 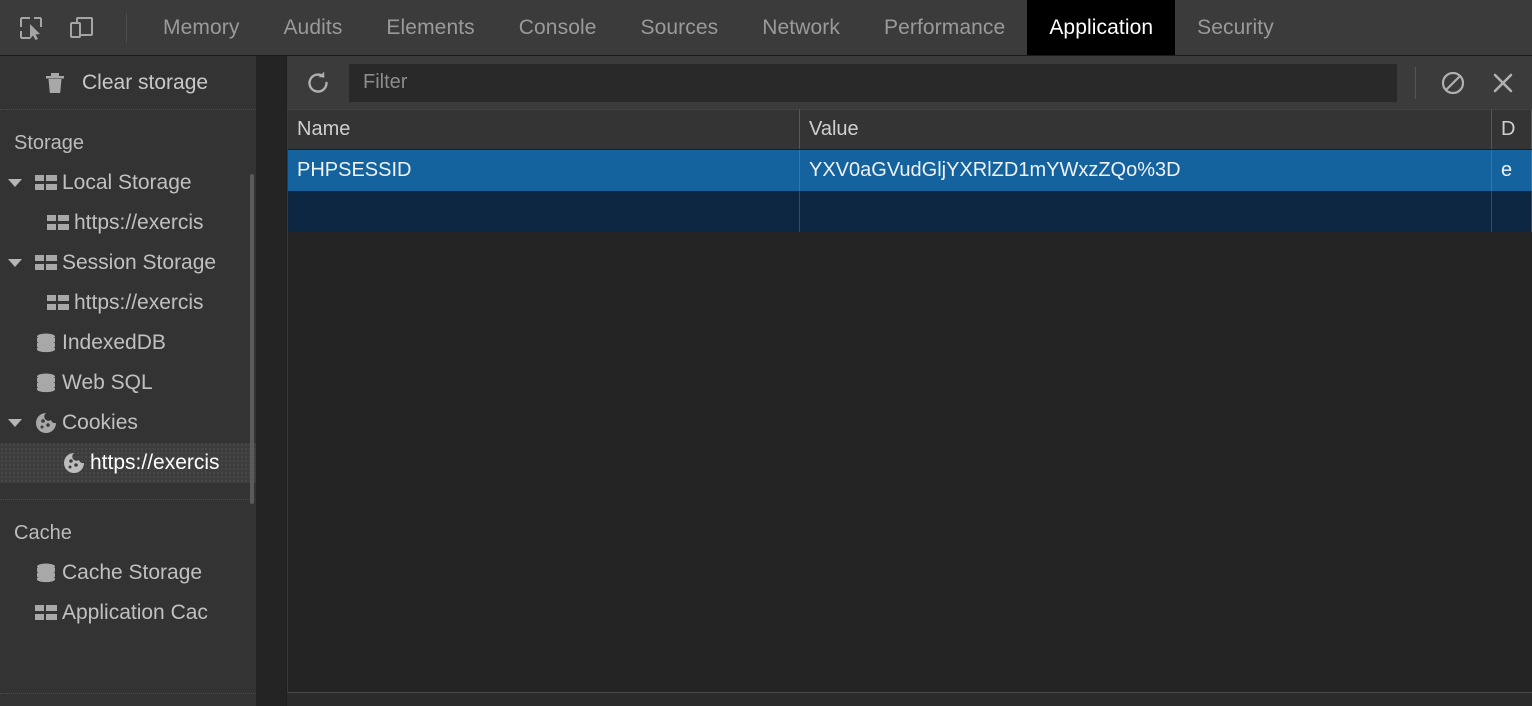 What do you see at coordinates (107, 382) in the screenshot?
I see `sidebar-item-label: Web SQL` at bounding box center [107, 382].